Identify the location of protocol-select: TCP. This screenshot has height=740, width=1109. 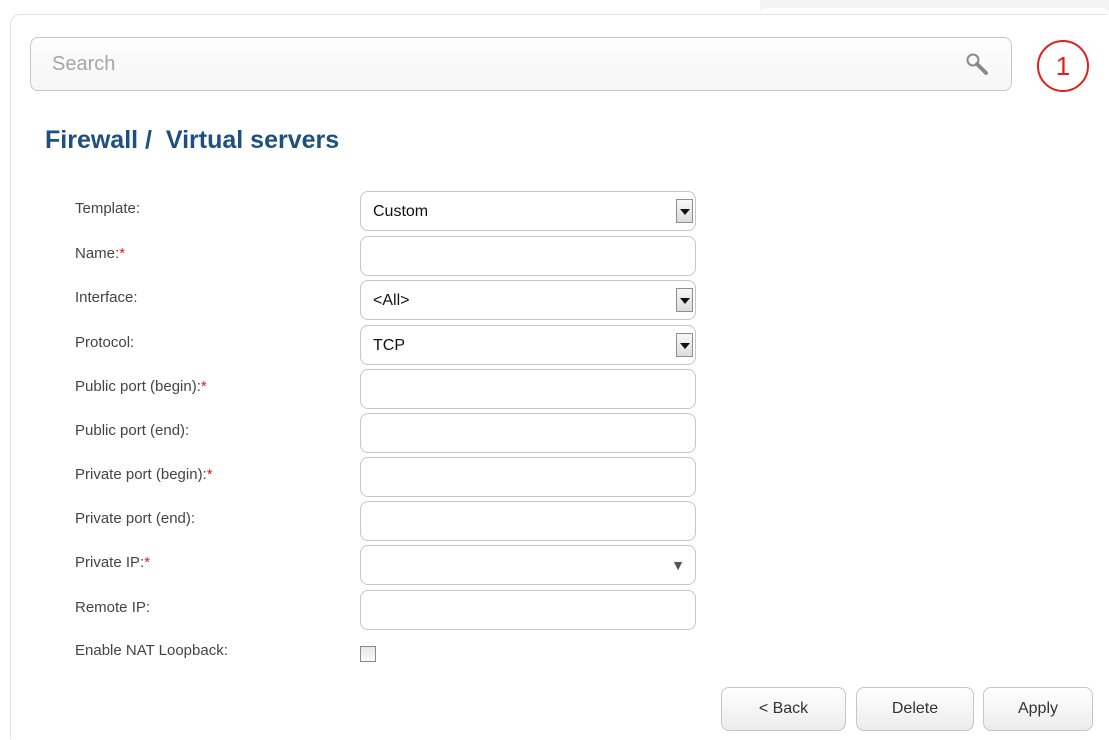
(528, 345).